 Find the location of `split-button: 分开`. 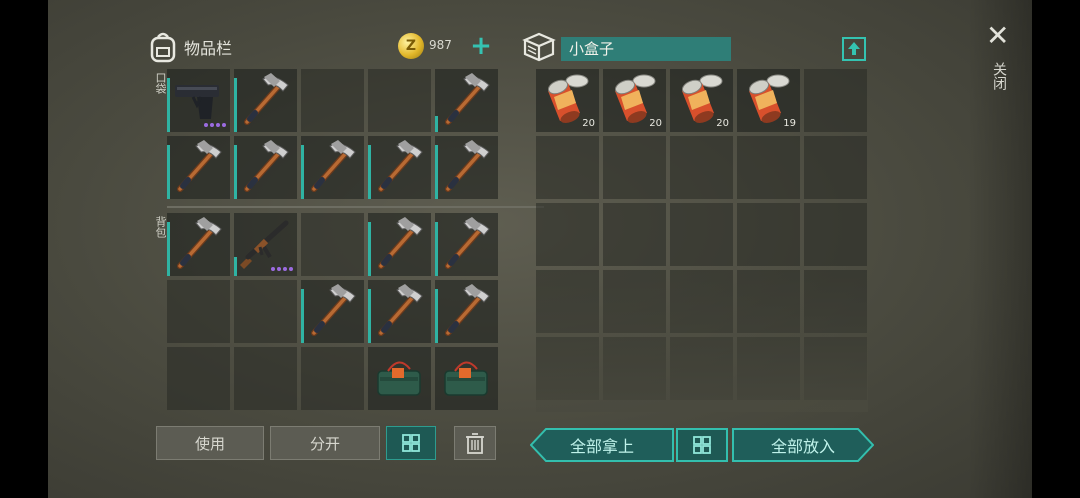

split-button: 分开 is located at coordinates (325, 443).